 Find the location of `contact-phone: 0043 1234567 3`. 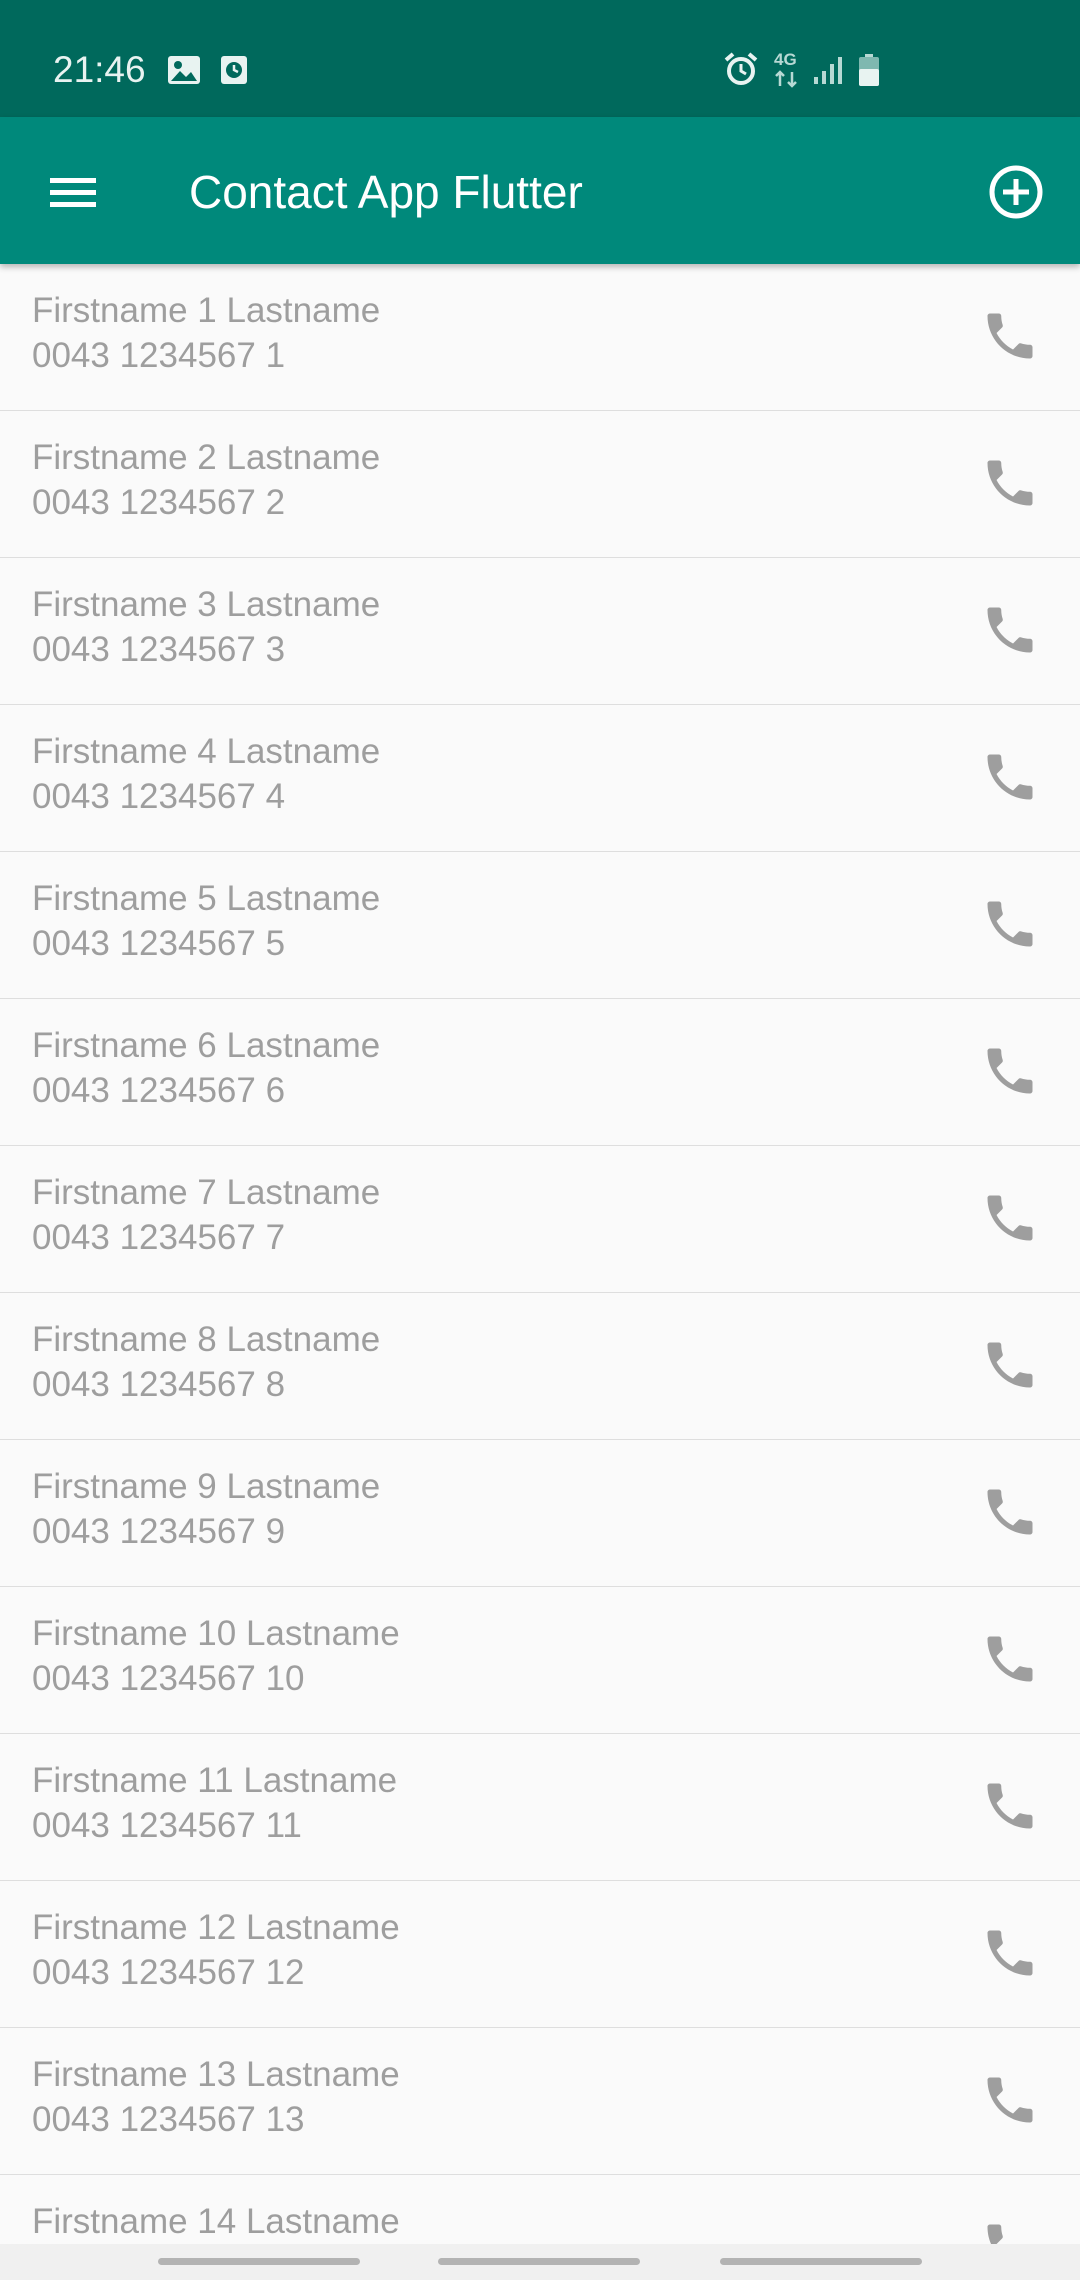

contact-phone: 0043 1234567 3 is located at coordinates (159, 649).